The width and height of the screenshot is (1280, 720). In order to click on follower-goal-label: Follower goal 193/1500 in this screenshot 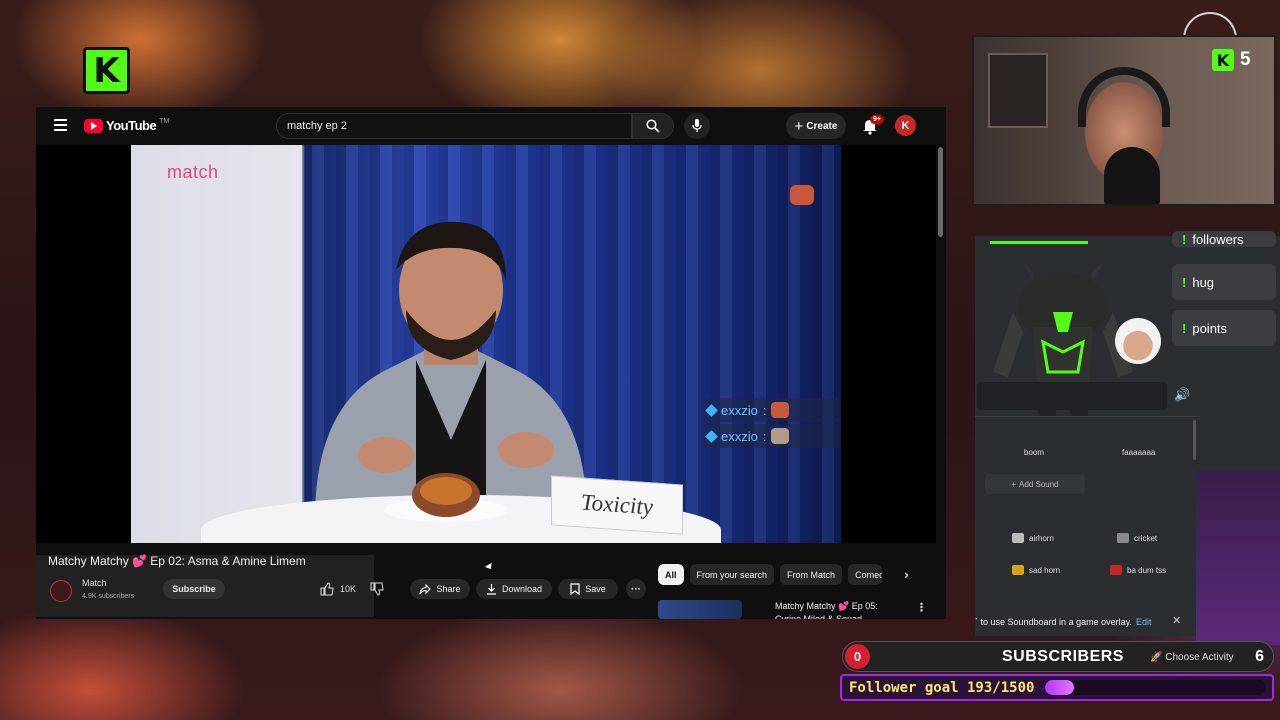, I will do `click(942, 688)`.